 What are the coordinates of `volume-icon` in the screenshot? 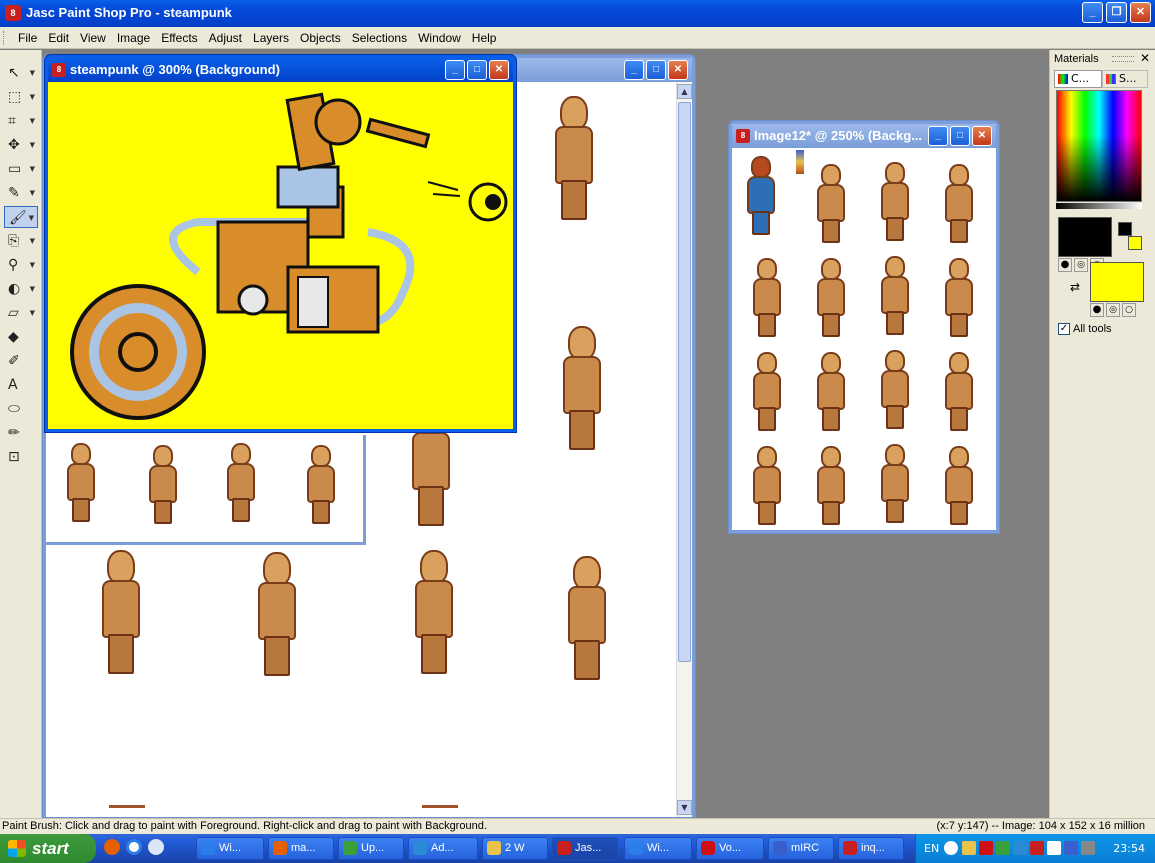 It's located at (1088, 848).